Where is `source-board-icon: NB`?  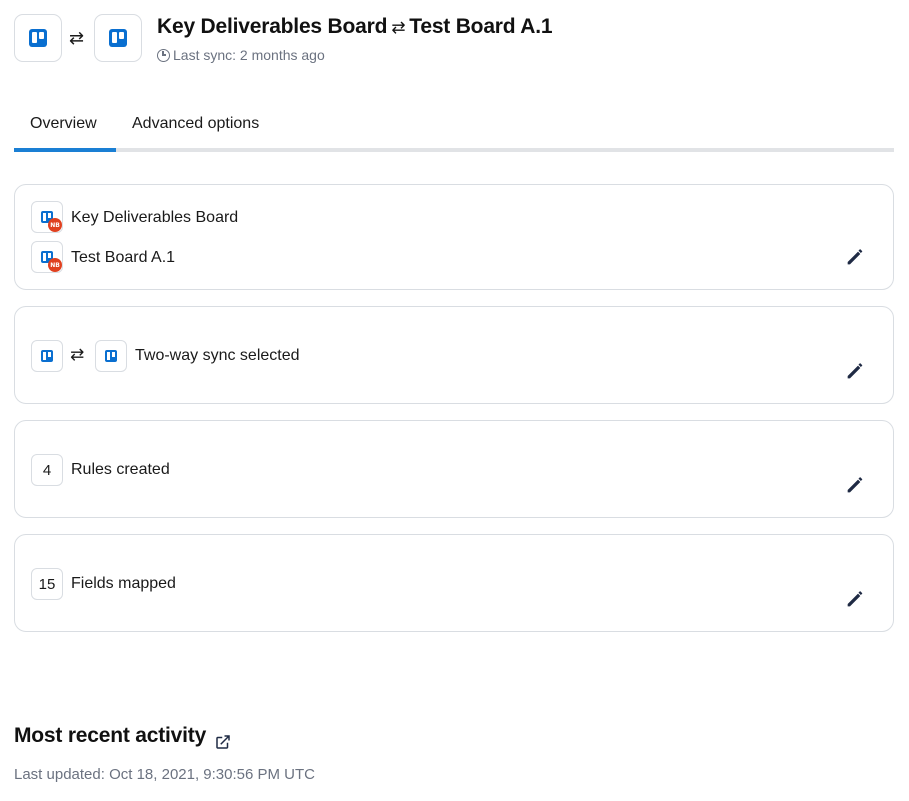
source-board-icon: NB is located at coordinates (47, 217).